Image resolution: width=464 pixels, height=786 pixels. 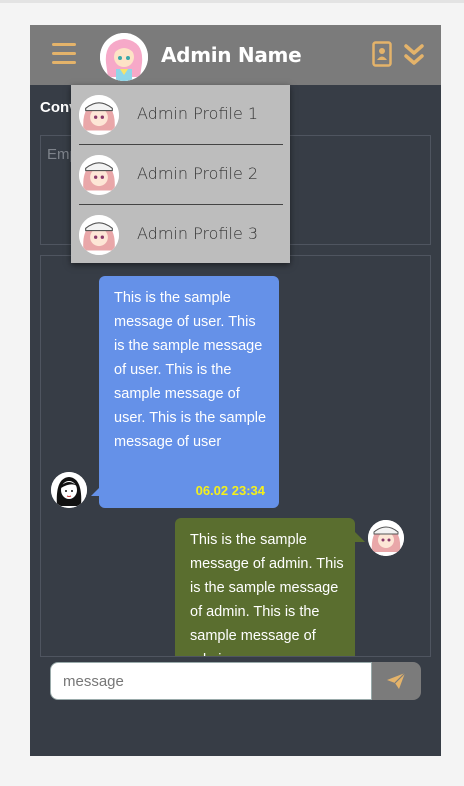 I want to click on admin-bubble-tail, so click(x=360, y=537).